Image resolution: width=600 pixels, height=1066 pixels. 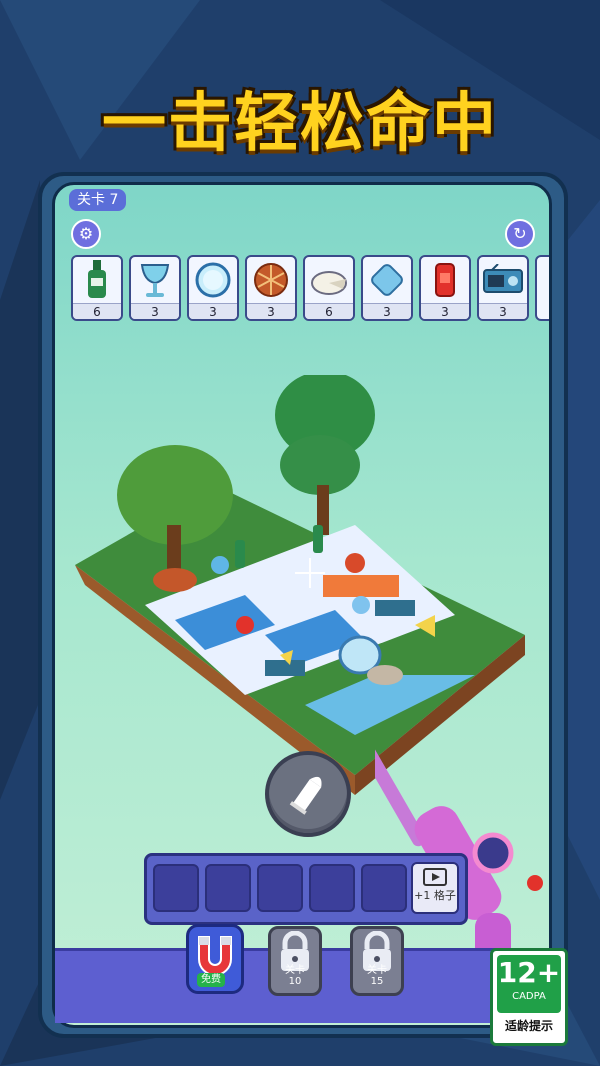 I want to click on lock-label-level: 15, so click(x=377, y=981).